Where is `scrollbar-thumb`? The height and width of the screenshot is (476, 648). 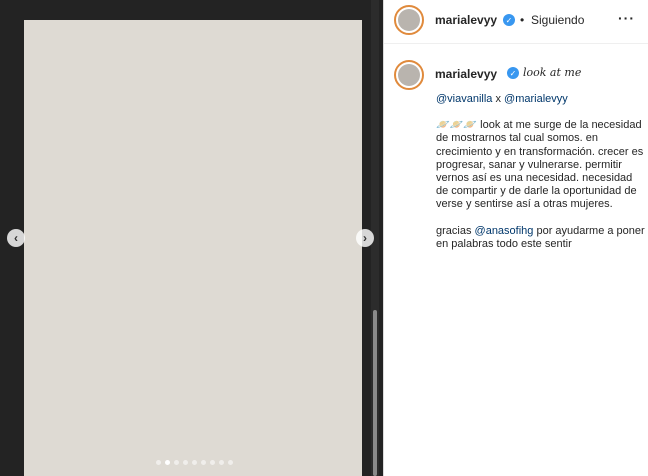
scrollbar-thumb is located at coordinates (375, 393).